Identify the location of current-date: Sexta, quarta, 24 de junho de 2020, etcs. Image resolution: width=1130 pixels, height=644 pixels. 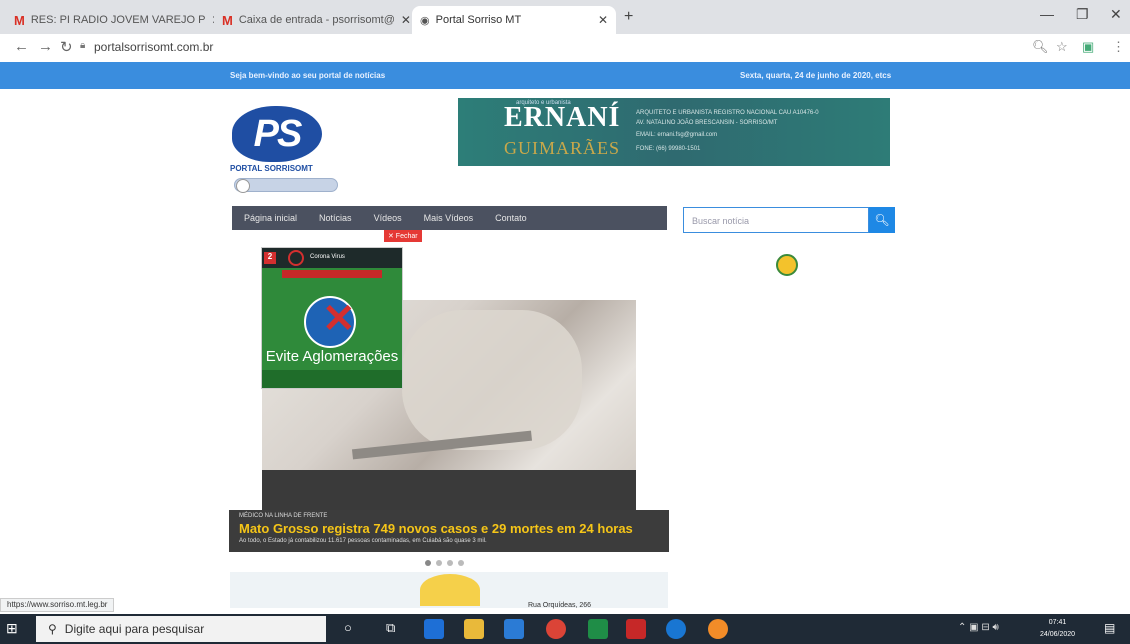
(816, 75).